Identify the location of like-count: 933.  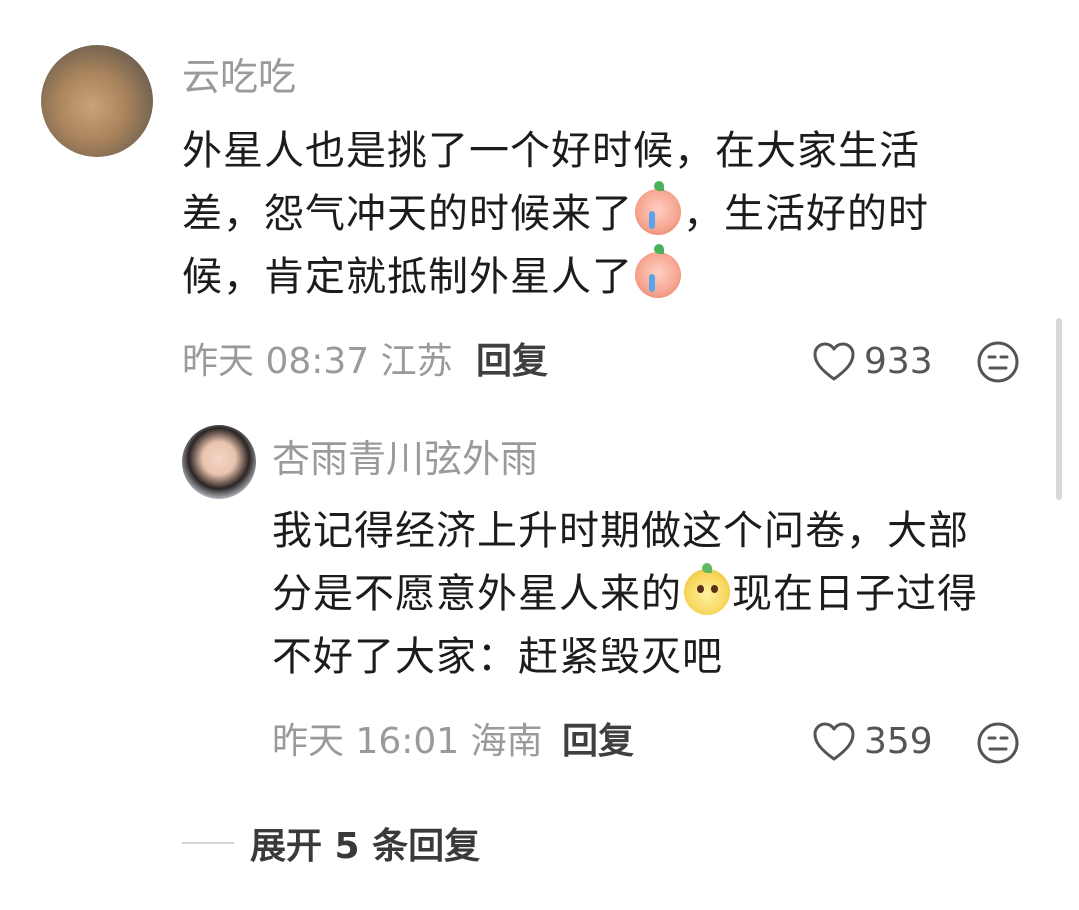
(898, 361).